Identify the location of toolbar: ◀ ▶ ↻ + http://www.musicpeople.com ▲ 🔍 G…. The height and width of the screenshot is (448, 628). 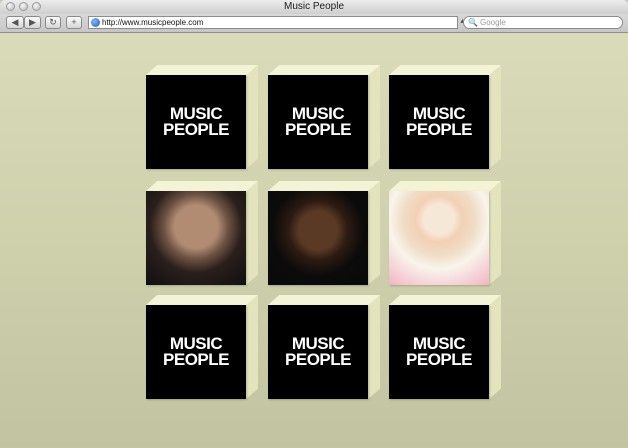
(314, 23).